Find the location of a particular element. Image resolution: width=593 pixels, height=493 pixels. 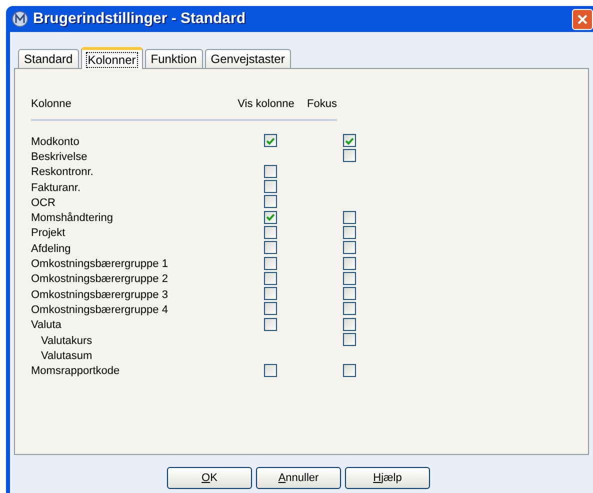

dialog-button: Annuller is located at coordinates (298, 478).